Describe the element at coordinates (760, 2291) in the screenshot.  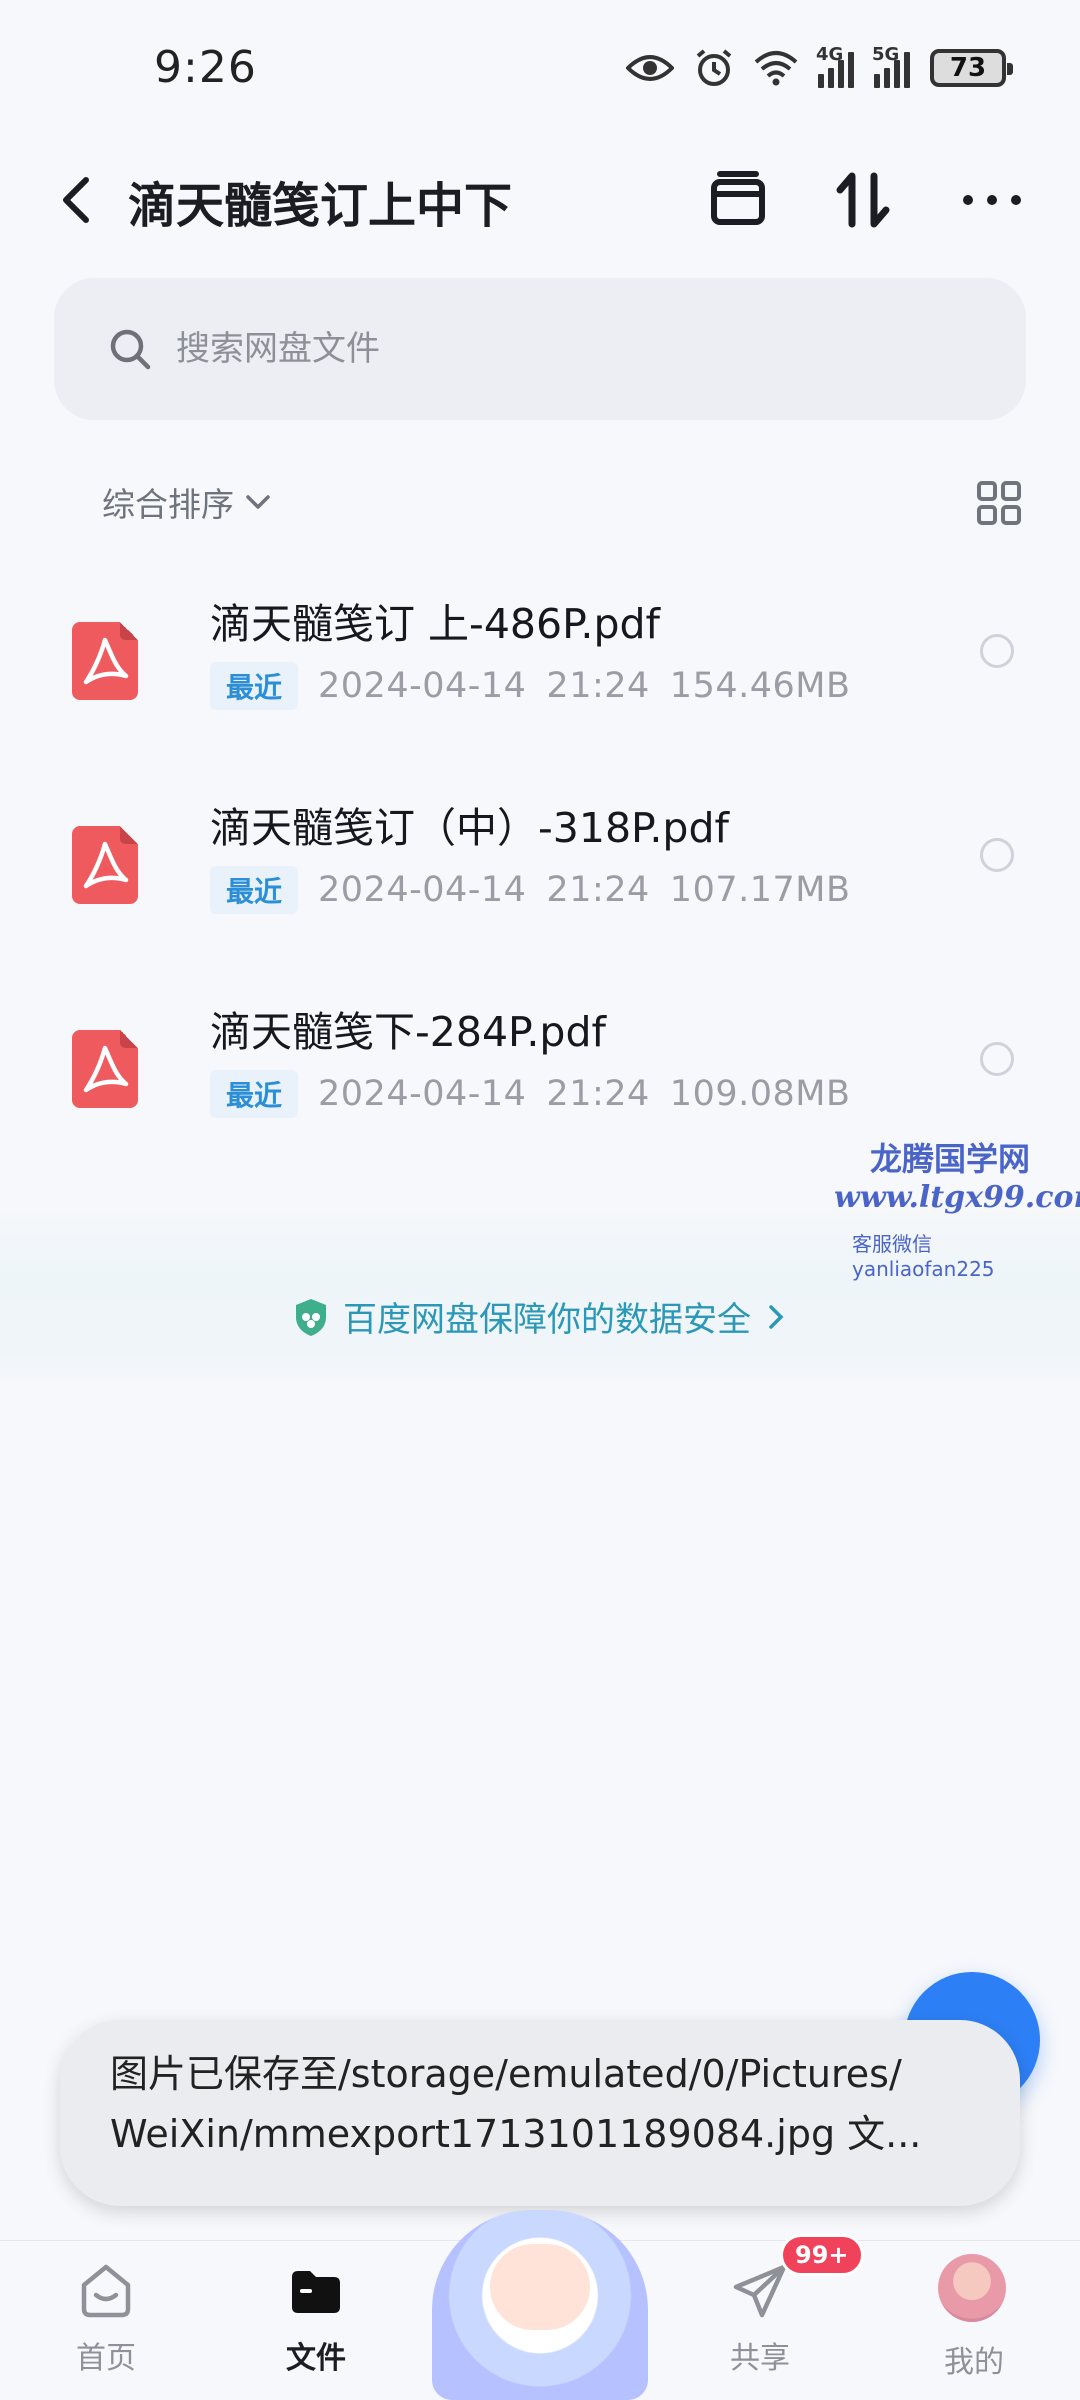
I see `paper-plane-icon` at that location.